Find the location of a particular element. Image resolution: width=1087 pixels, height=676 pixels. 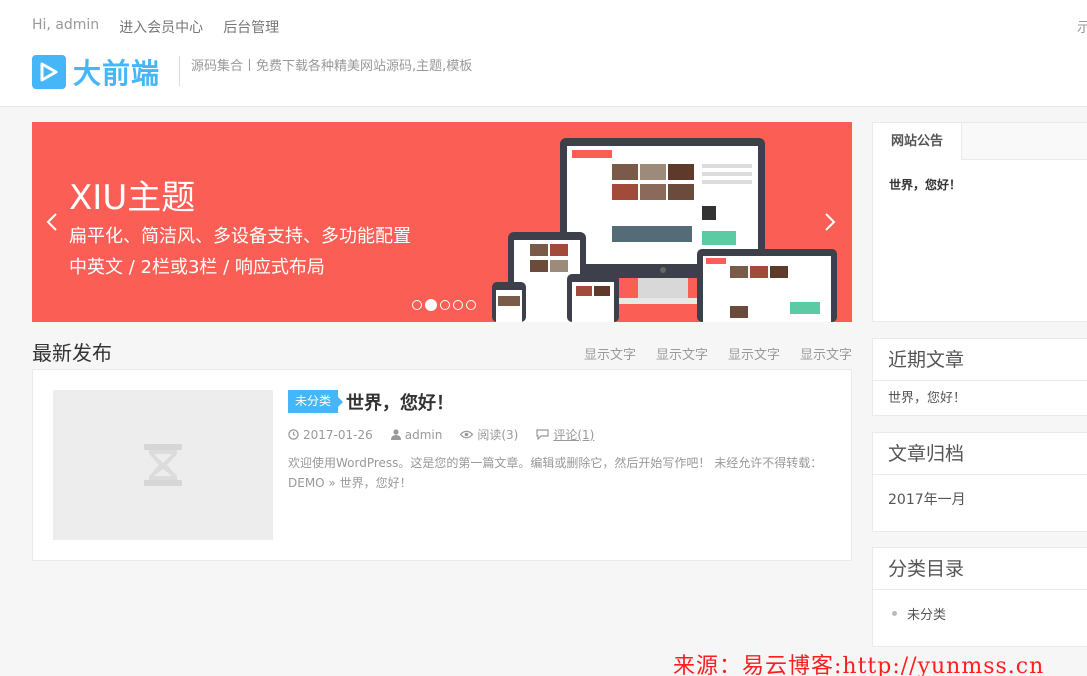

category-list-item: 未分类 is located at coordinates (980, 606).